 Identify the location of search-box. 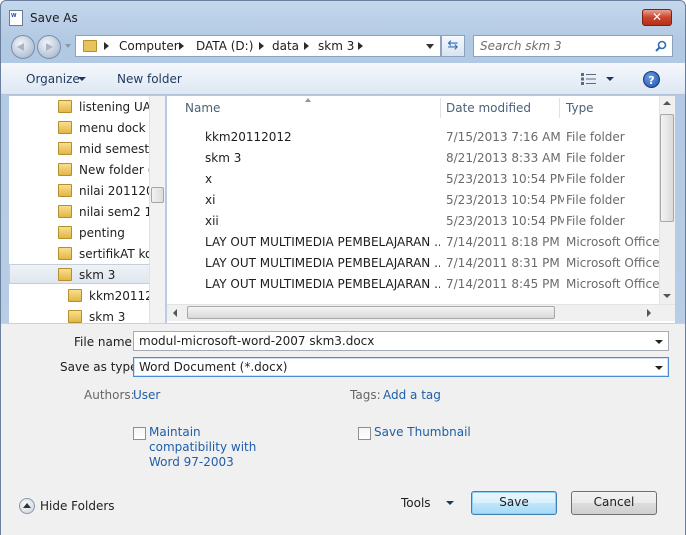
(573, 46).